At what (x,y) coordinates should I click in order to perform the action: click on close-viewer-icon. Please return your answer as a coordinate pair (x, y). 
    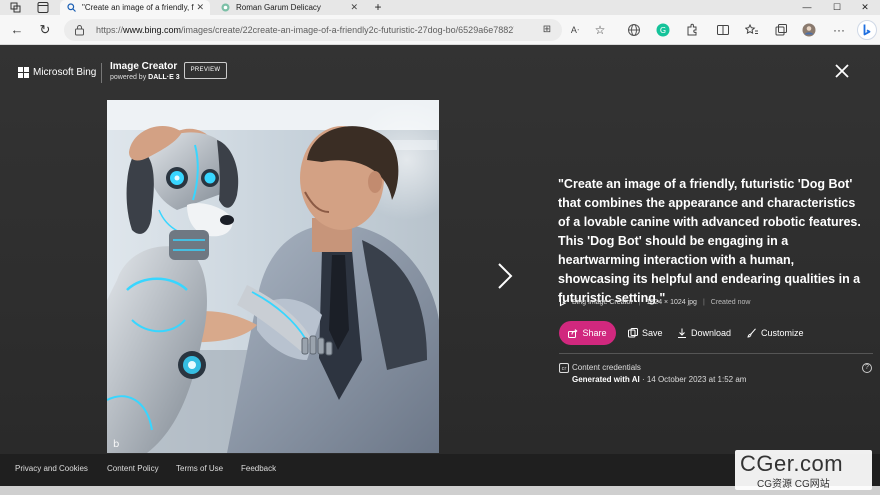
    Looking at the image, I should click on (842, 71).